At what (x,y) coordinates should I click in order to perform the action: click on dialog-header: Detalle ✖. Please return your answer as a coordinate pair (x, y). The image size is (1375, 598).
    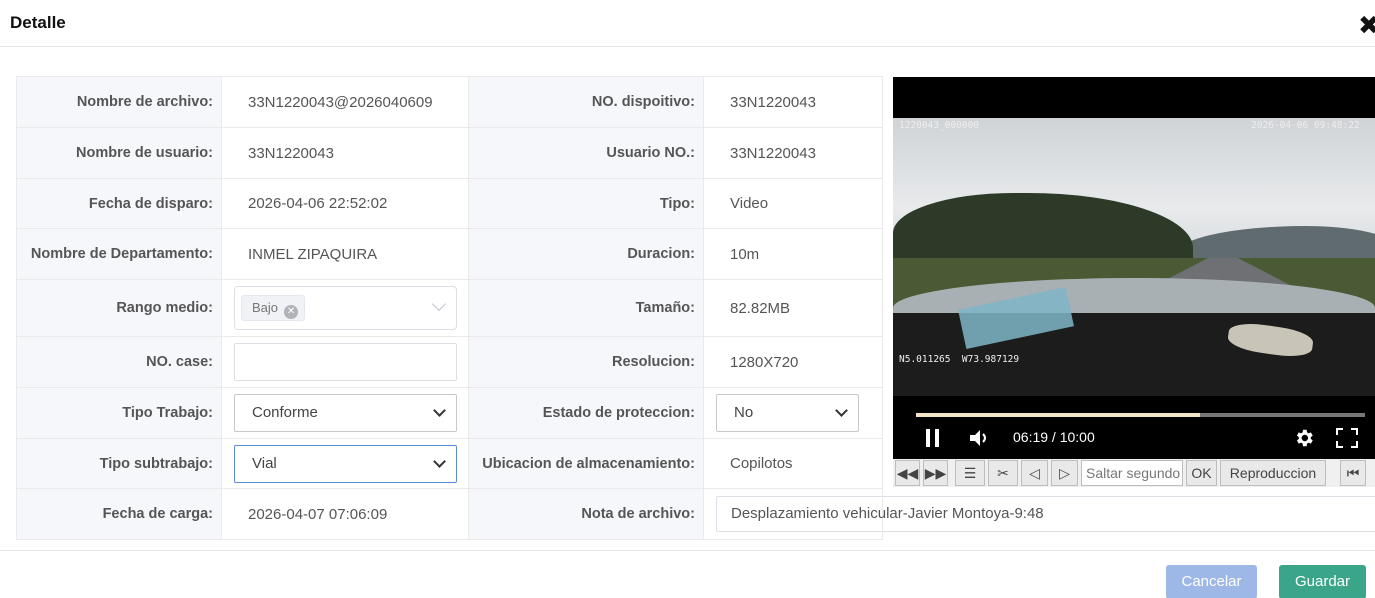
    Looking at the image, I should click on (687, 23).